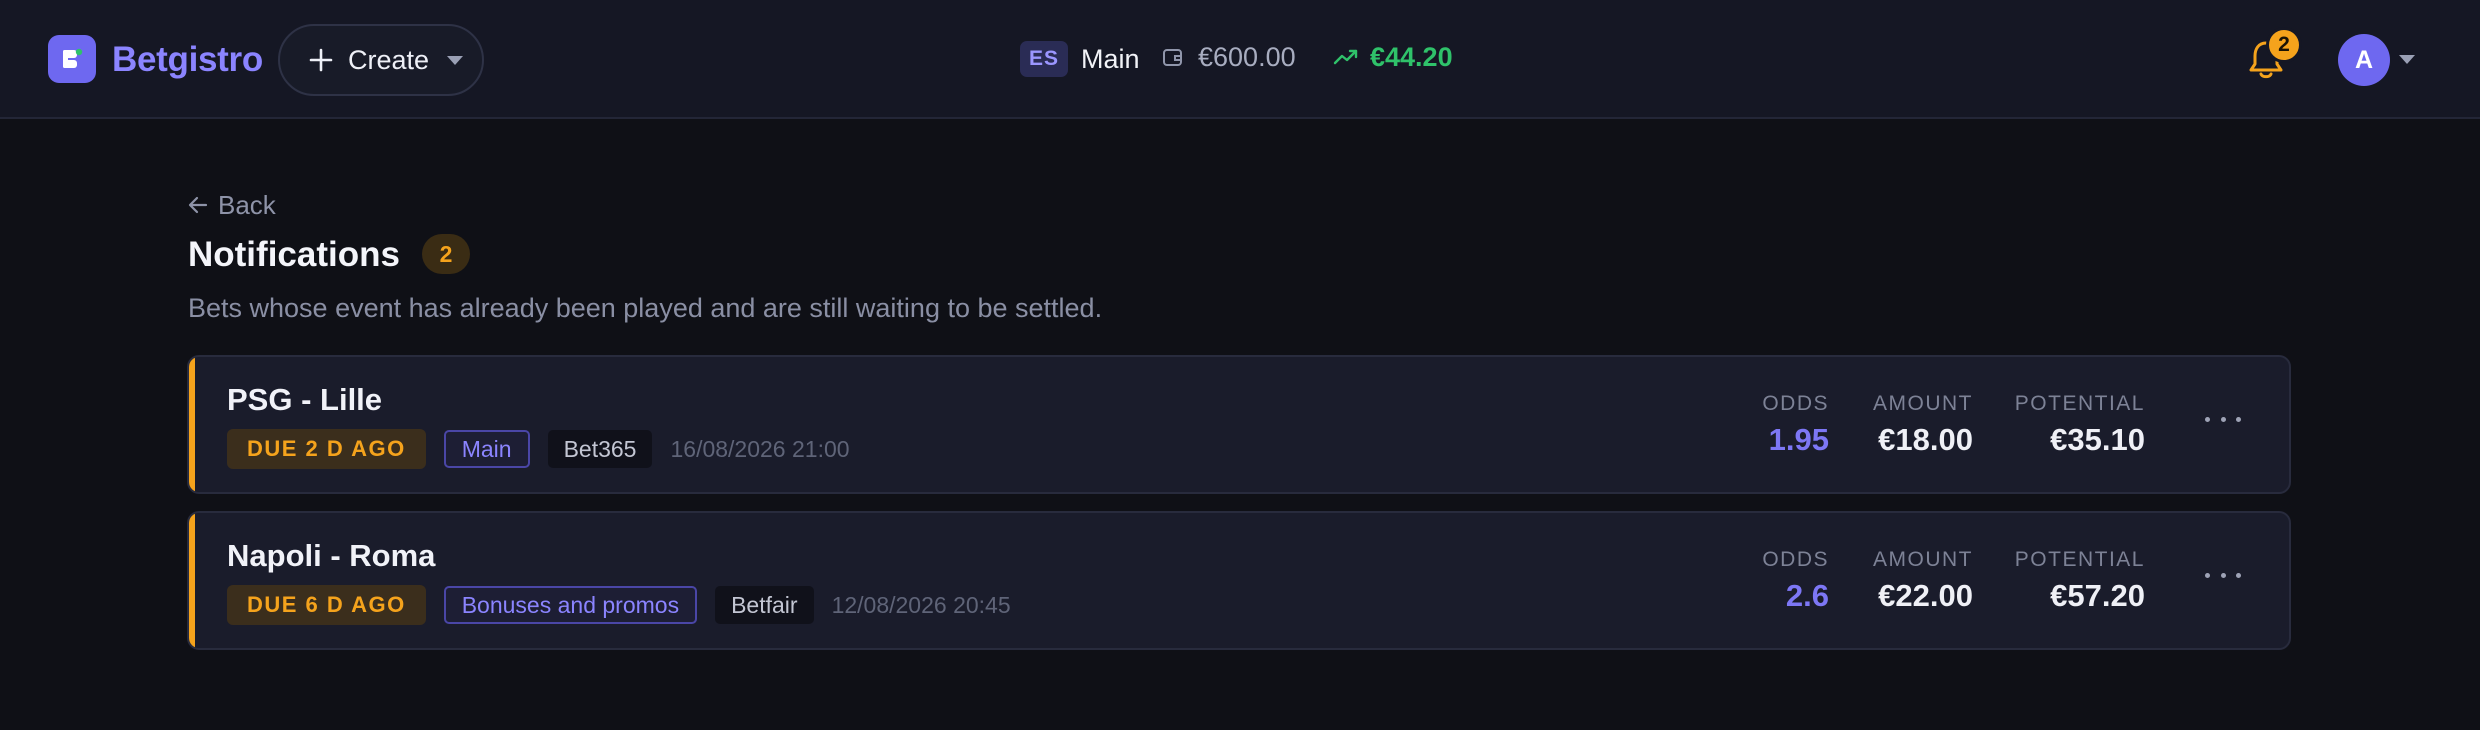 This screenshot has width=2480, height=730. What do you see at coordinates (1925, 439) in the screenshot?
I see `amount-value: €18.00` at bounding box center [1925, 439].